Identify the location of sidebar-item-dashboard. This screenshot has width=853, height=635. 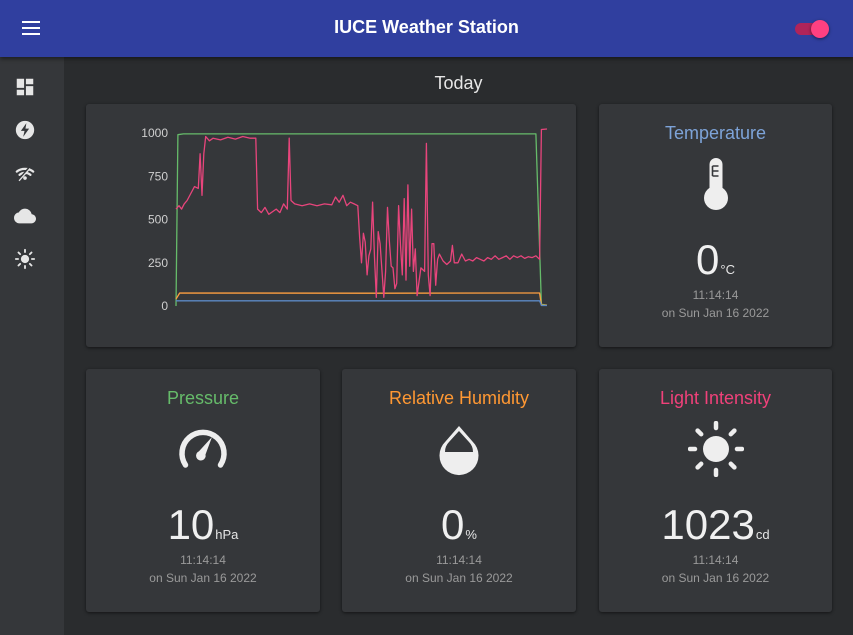
(25, 87).